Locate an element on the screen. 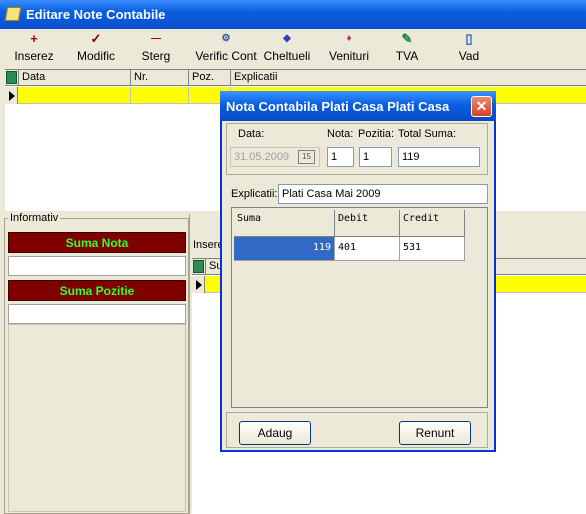 This screenshot has height=514, width=586. cell-nr is located at coordinates (160, 95).